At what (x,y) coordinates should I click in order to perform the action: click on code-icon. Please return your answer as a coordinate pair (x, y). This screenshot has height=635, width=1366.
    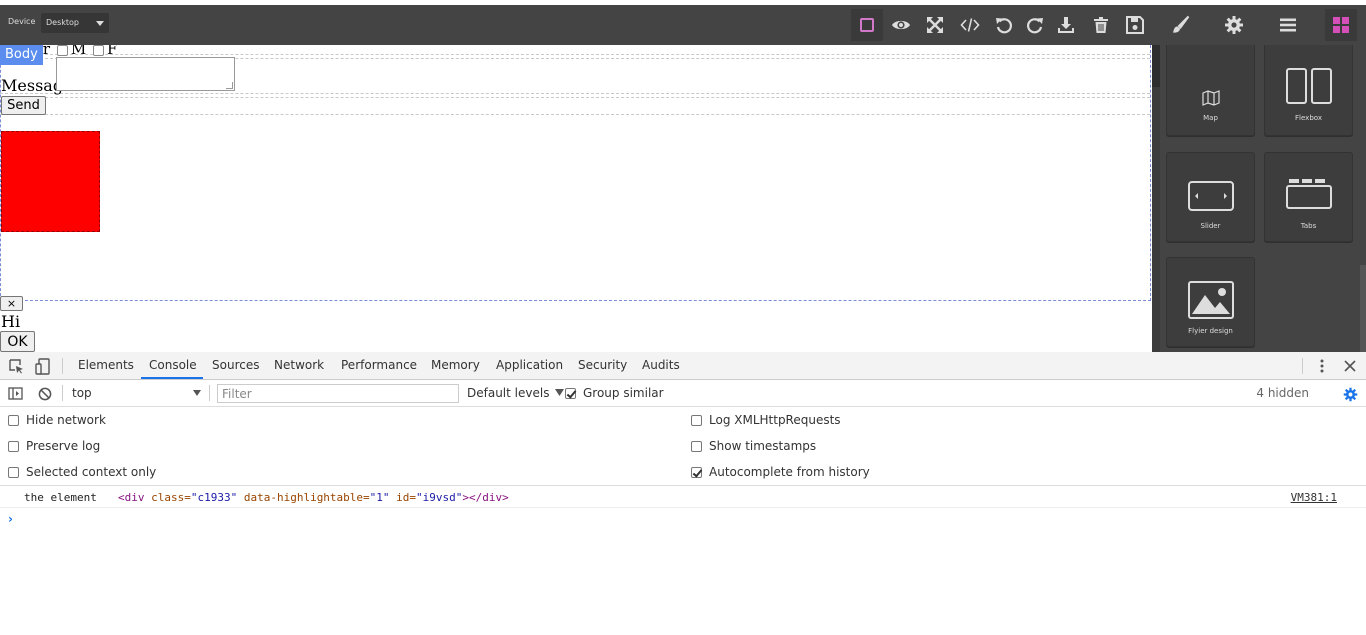
    Looking at the image, I should click on (970, 25).